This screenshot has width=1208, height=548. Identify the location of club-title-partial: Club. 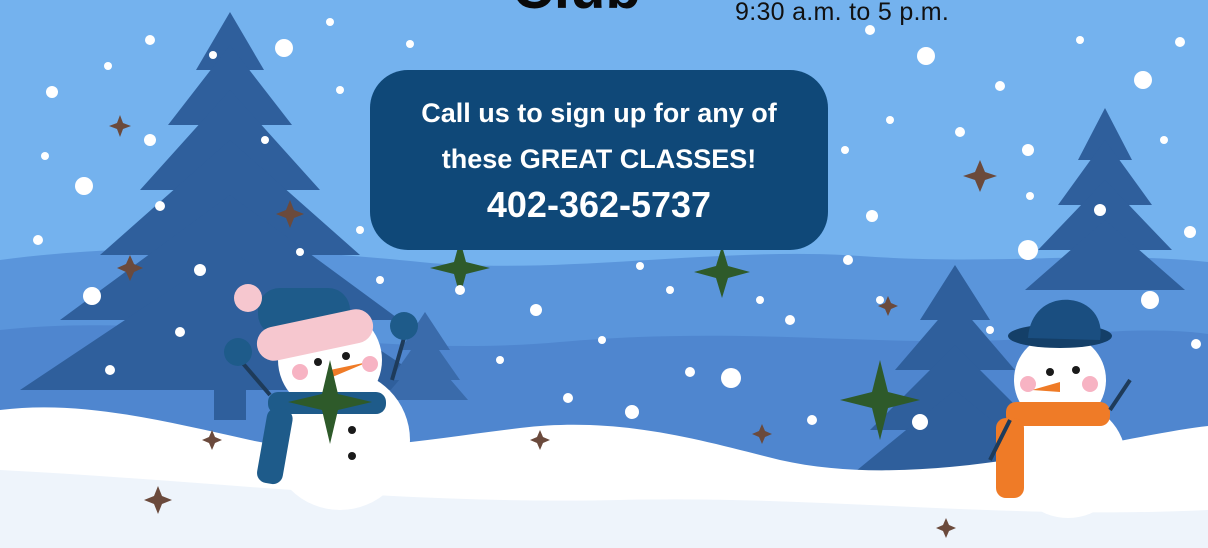
(576, 9).